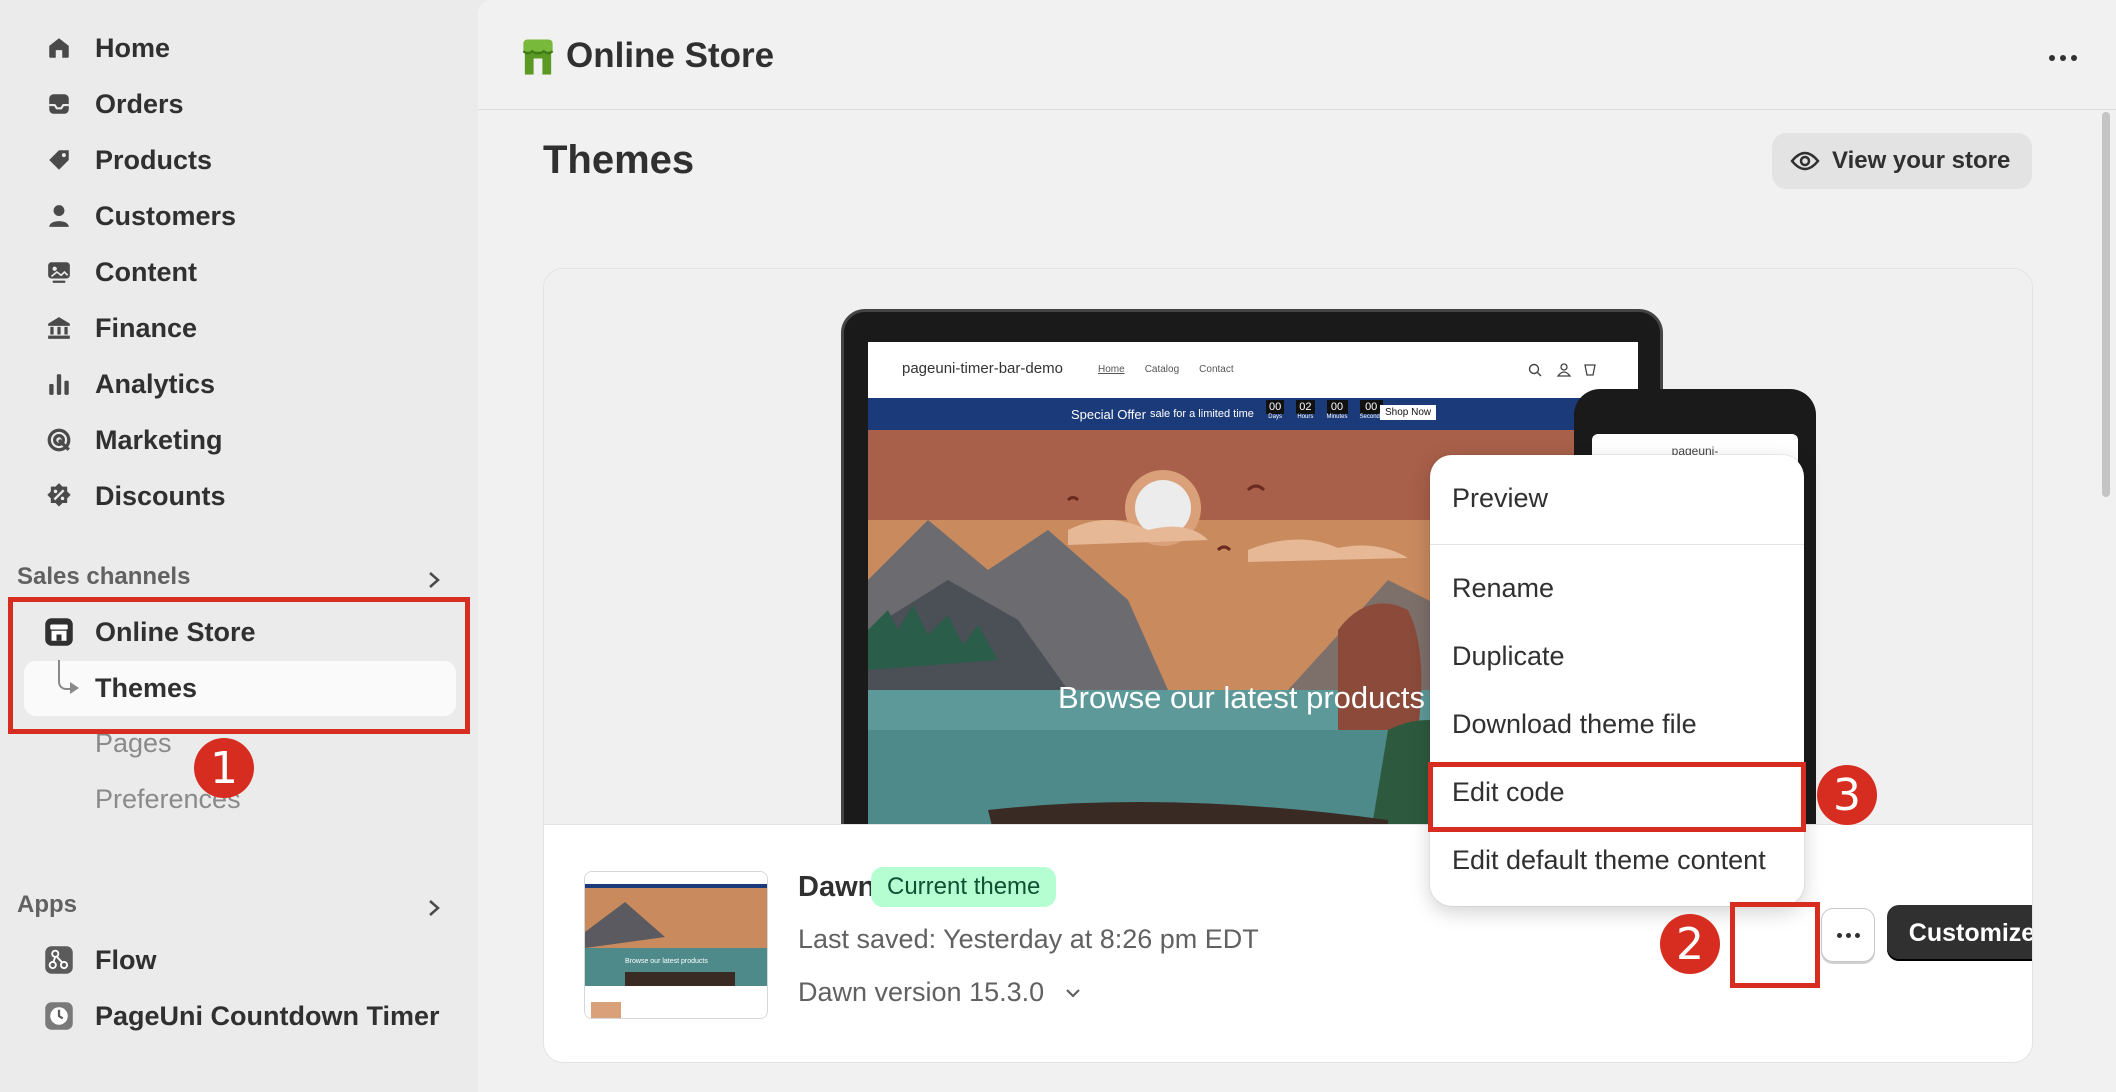  Describe the element at coordinates (1162, 369) in the screenshot. I see `site-nav-link: Catalog` at that location.